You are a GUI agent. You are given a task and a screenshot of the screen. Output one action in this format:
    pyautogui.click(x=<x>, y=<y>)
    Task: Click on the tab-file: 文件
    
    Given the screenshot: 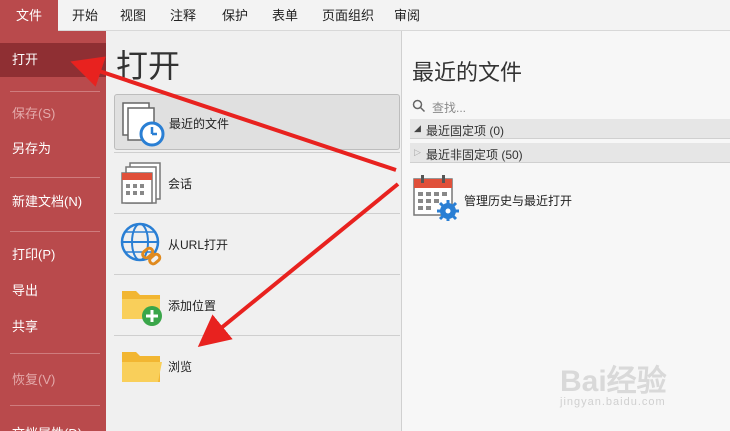 What is the action you would take?
    pyautogui.click(x=29, y=15)
    